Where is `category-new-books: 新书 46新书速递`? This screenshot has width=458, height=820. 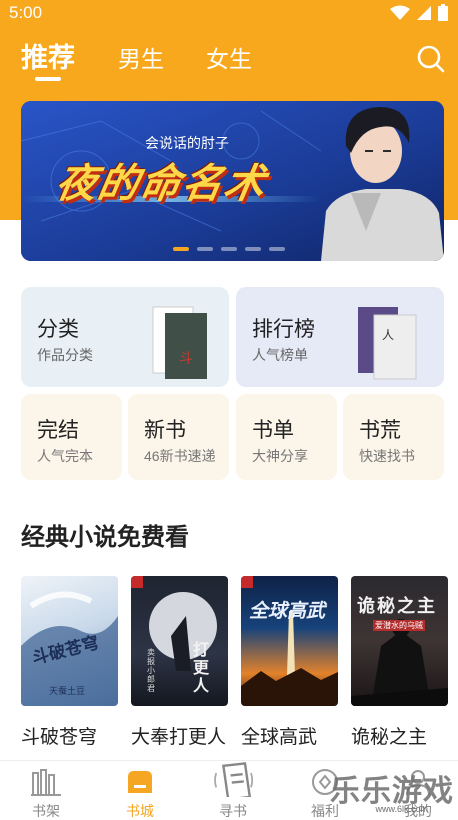
category-new-books: 新书 46新书速递 is located at coordinates (178, 437).